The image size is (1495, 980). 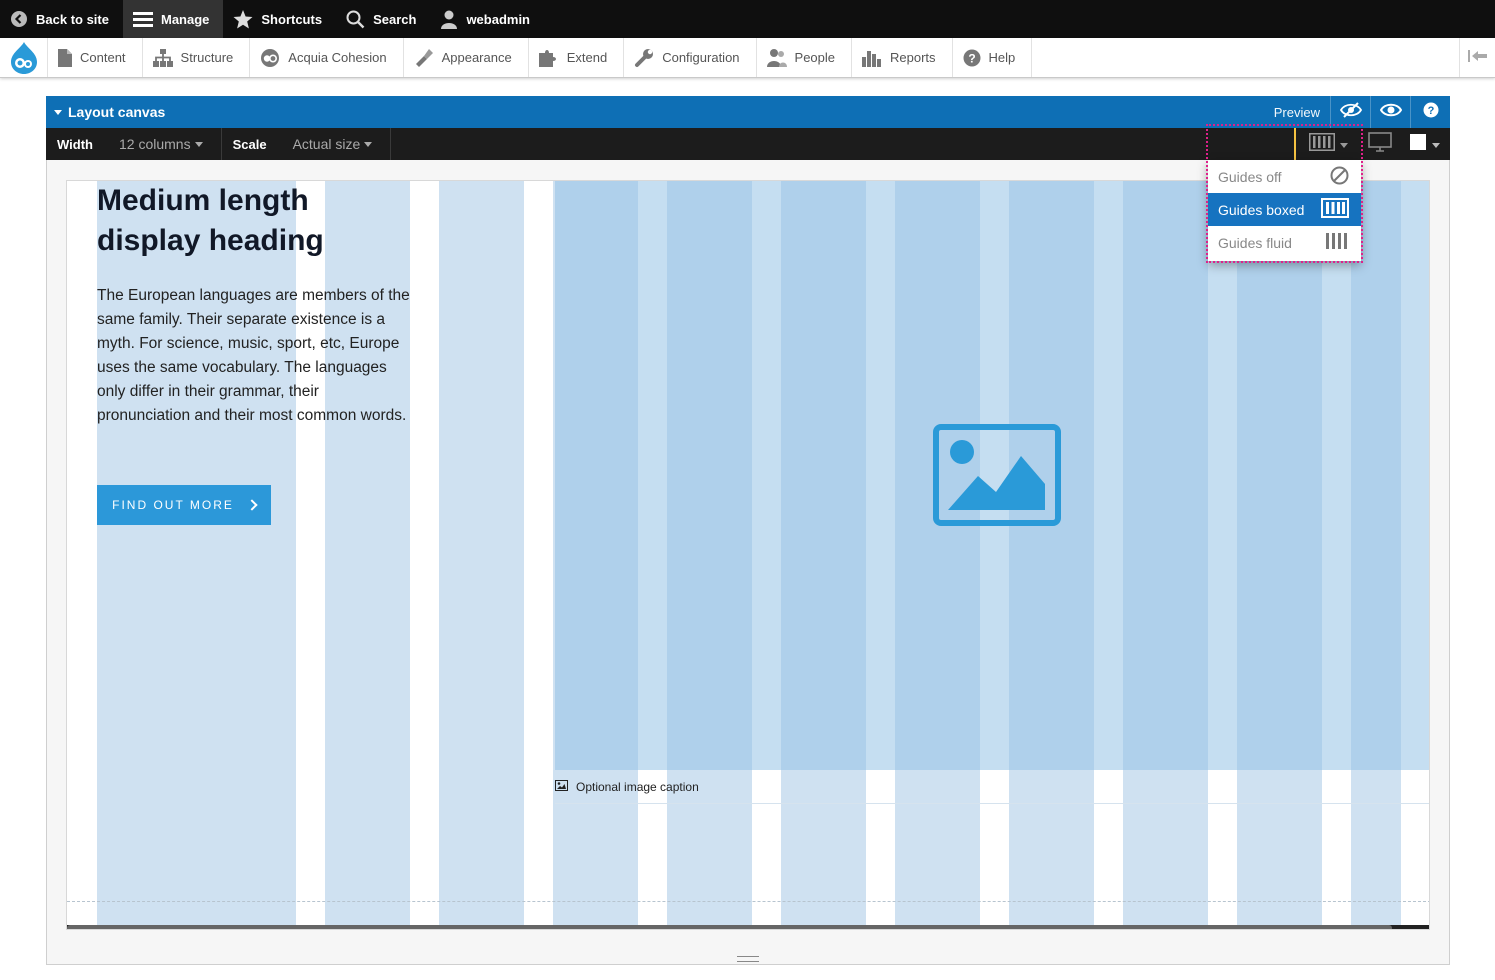 I want to click on guides-boxed-option: Guides boxed, so click(x=1284, y=209).